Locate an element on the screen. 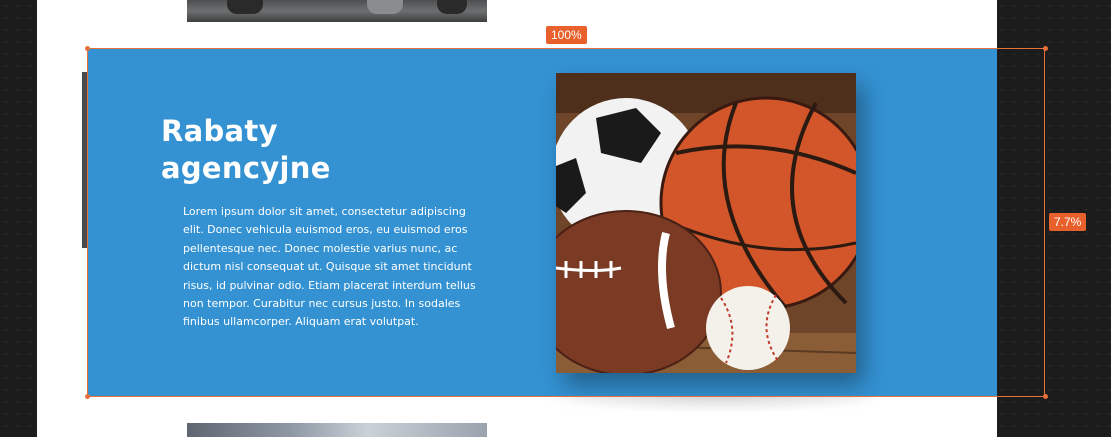 The image size is (1111, 437). photo-bottom-strip is located at coordinates (337, 430).